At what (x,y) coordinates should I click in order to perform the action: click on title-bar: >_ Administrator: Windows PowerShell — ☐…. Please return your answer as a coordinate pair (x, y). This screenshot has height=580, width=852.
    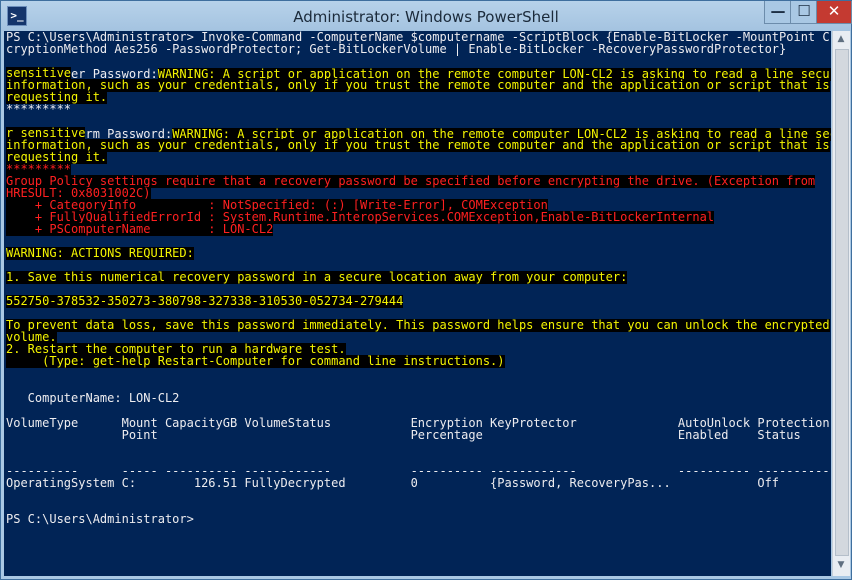
    Looking at the image, I should click on (426, 16).